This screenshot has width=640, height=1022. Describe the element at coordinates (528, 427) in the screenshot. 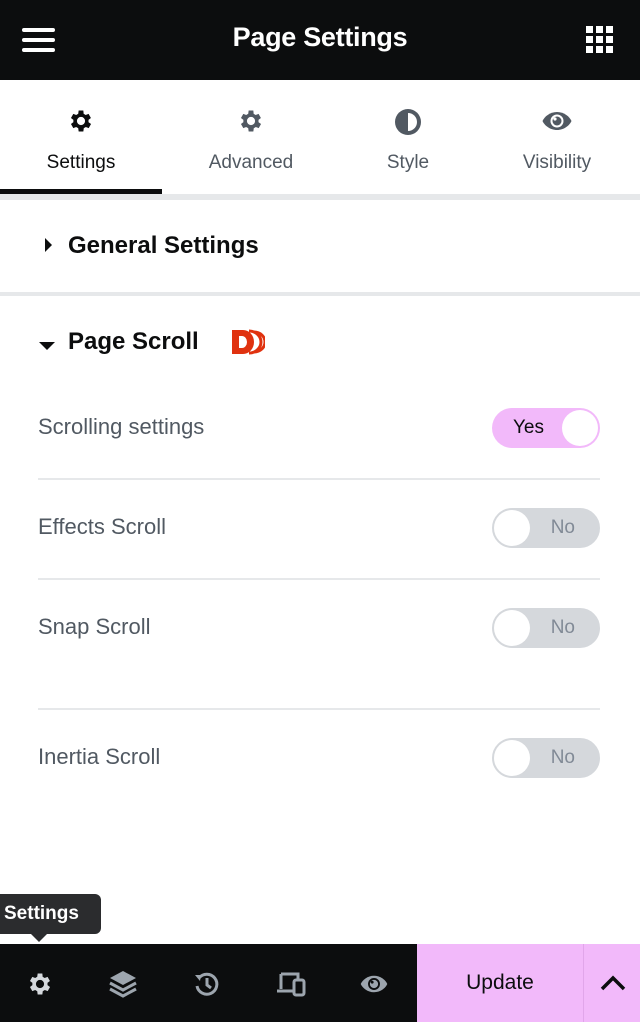

I see `toggle-state: Yes` at that location.